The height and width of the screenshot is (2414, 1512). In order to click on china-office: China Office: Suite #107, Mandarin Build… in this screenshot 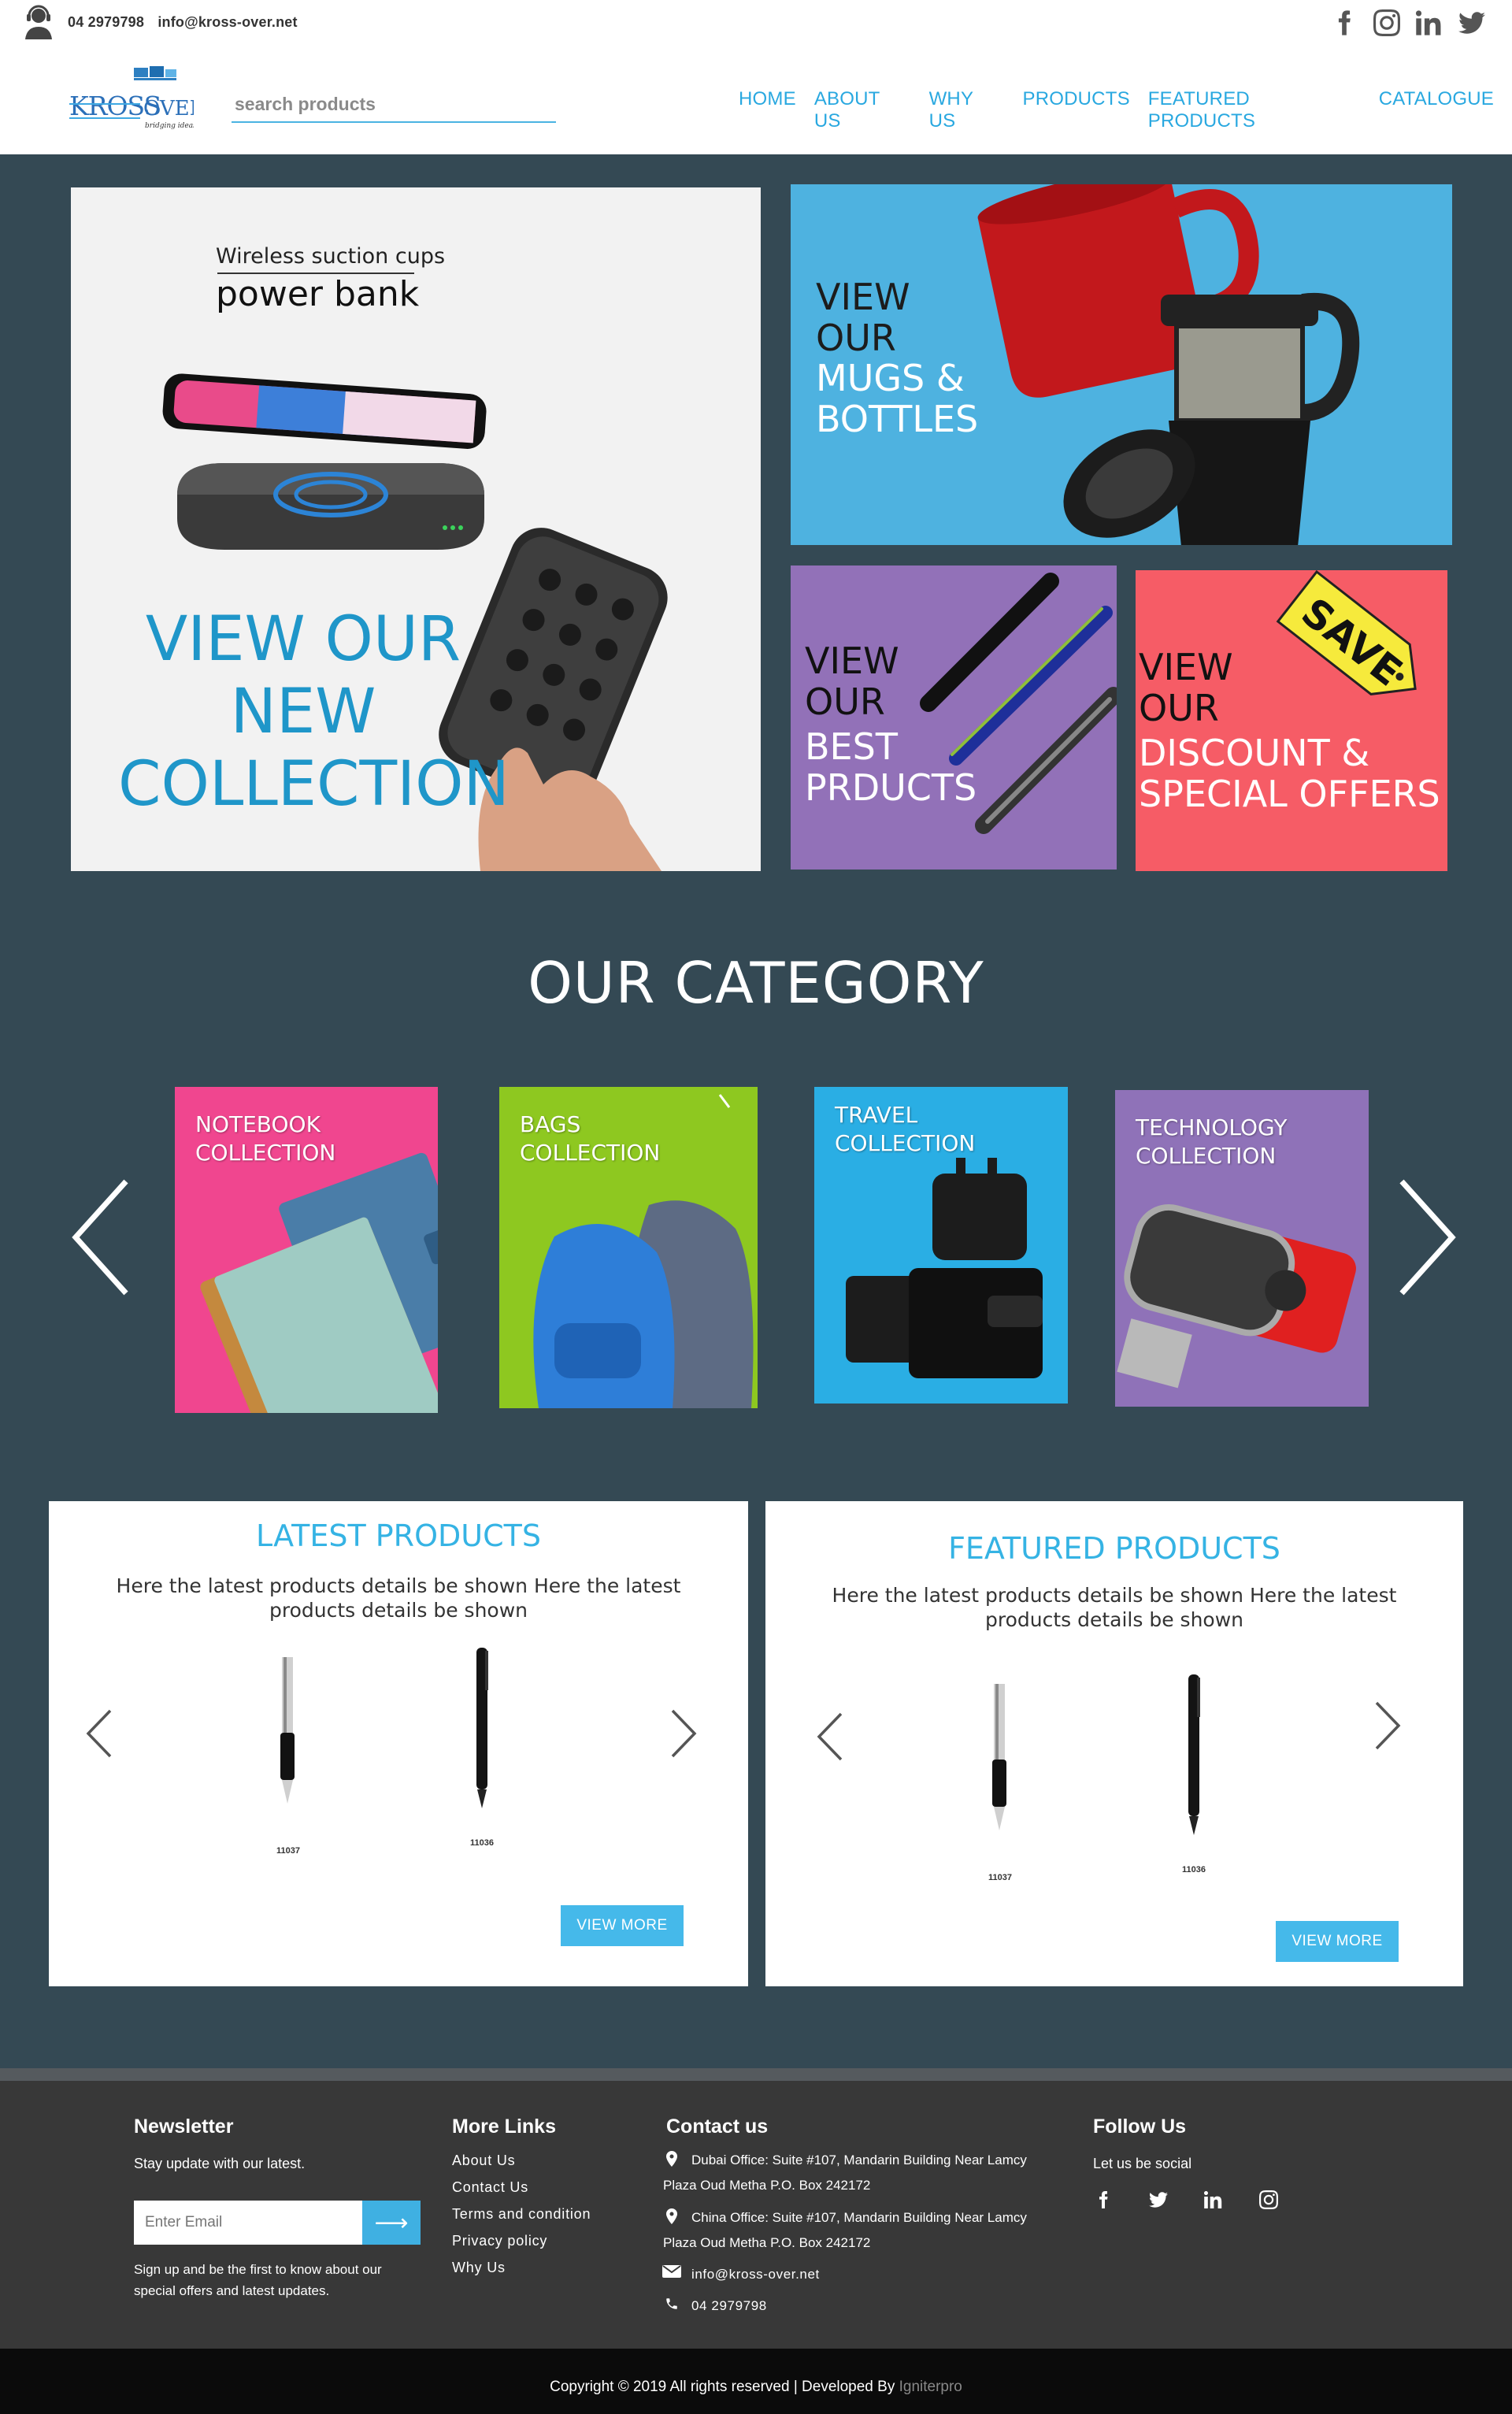, I will do `click(858, 2230)`.